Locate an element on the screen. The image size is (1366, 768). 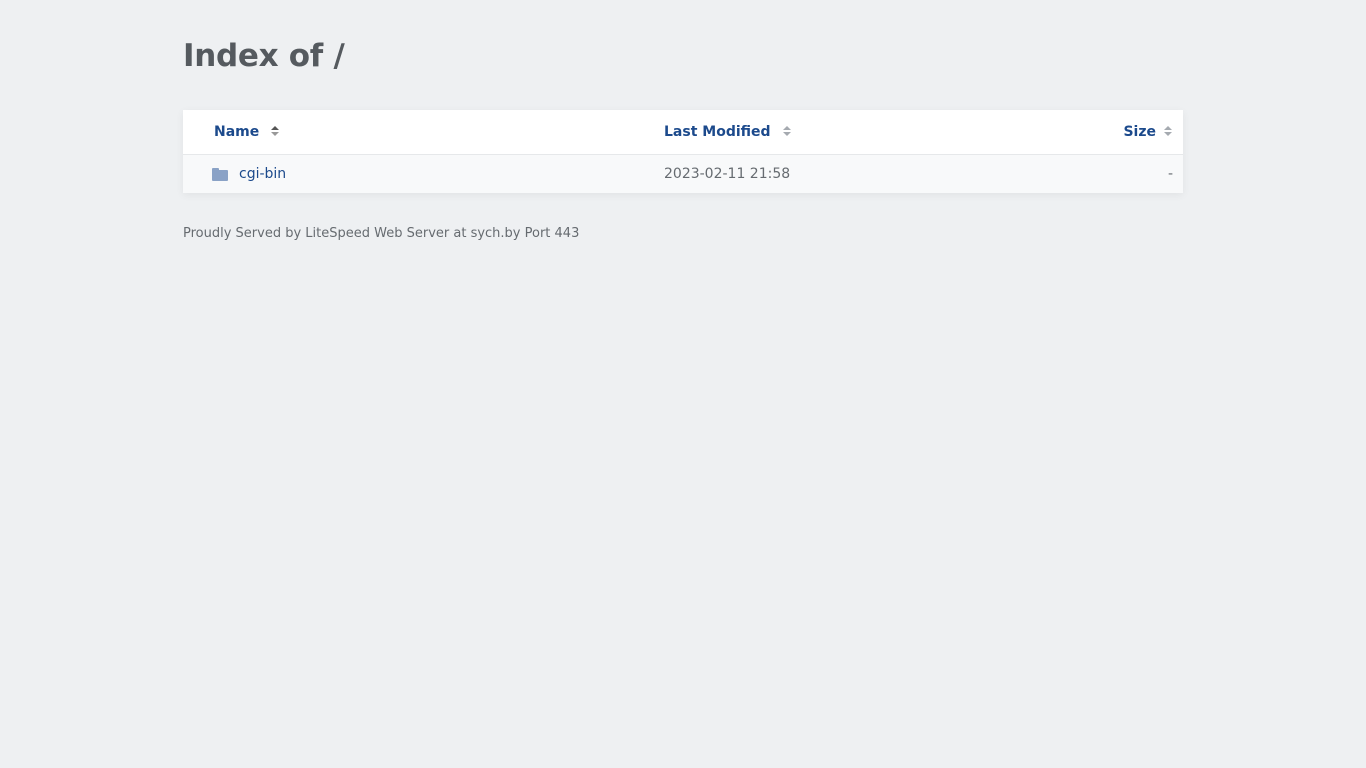
row-size-cell: - is located at coordinates (1170, 174).